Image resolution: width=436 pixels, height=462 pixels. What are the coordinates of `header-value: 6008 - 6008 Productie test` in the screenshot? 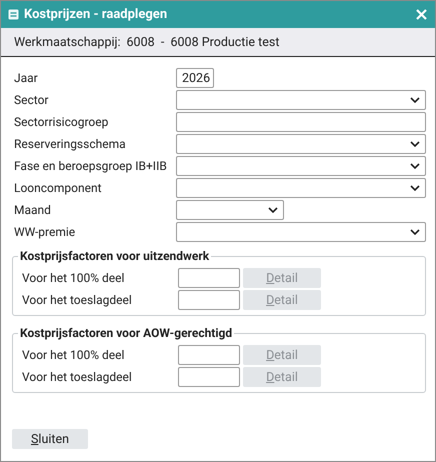 It's located at (203, 42).